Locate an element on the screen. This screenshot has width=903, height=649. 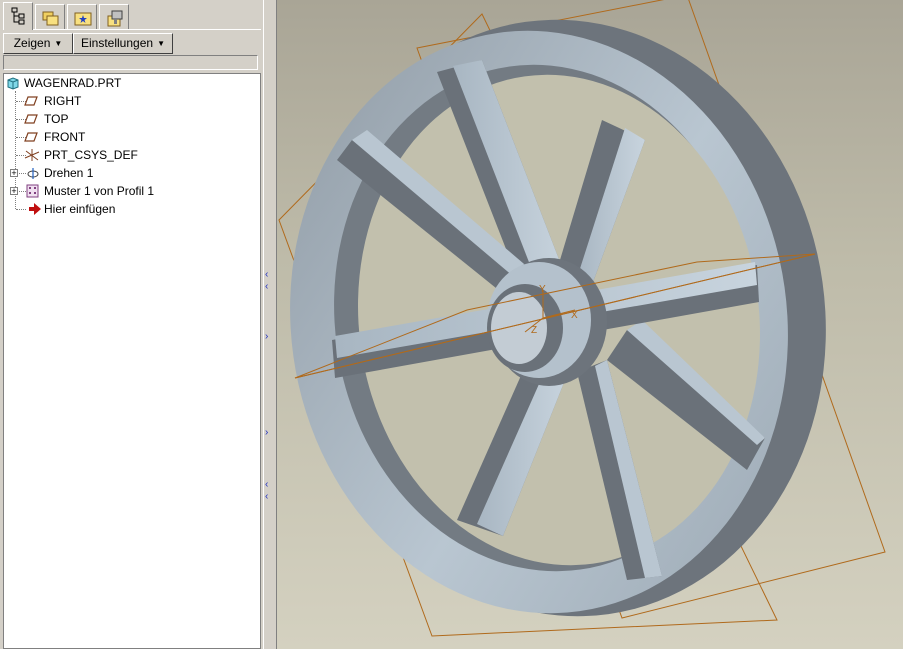
model-tree-tab is located at coordinates (18, 16).